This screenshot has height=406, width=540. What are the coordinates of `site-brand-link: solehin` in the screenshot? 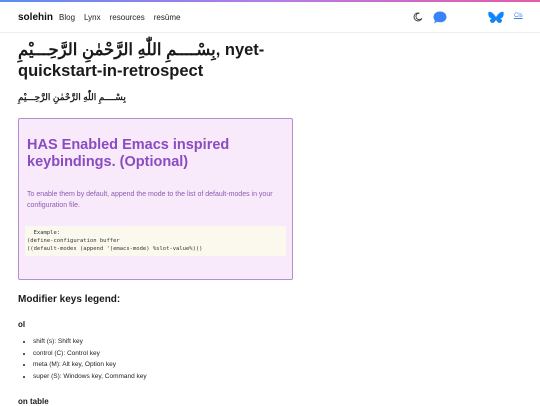 It's located at (35, 17).